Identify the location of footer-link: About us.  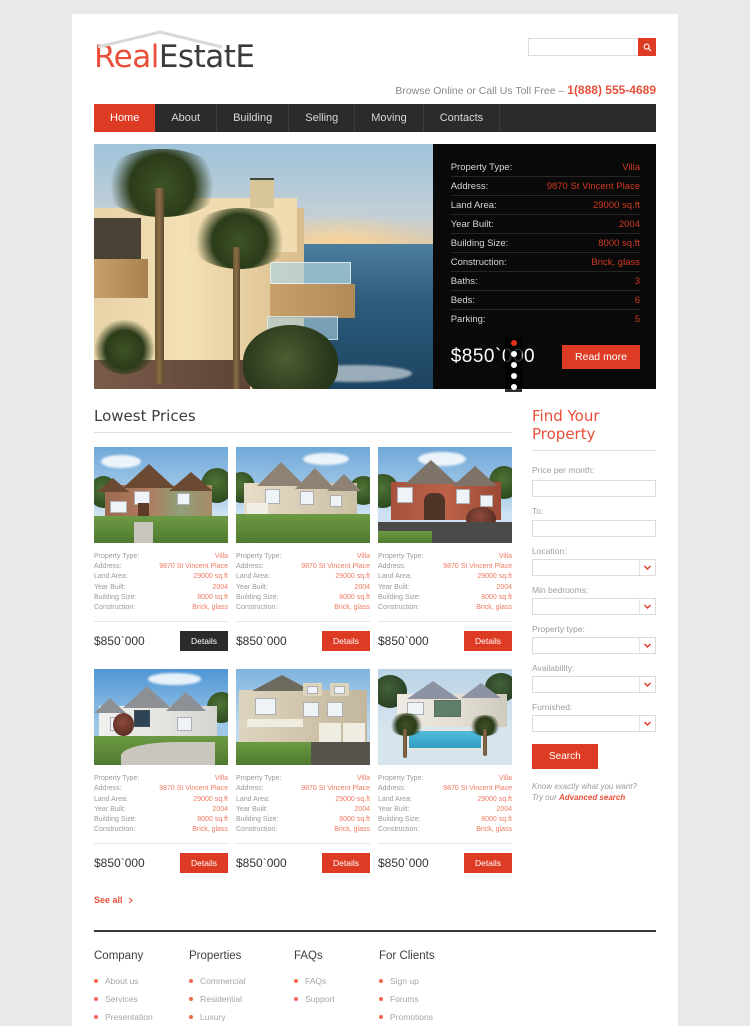
(141, 981).